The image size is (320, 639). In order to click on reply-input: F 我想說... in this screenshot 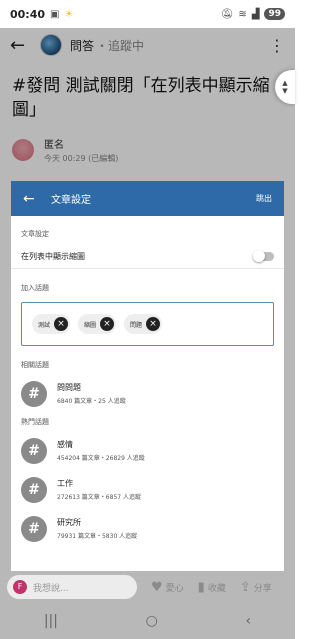, I will do `click(72, 587)`.